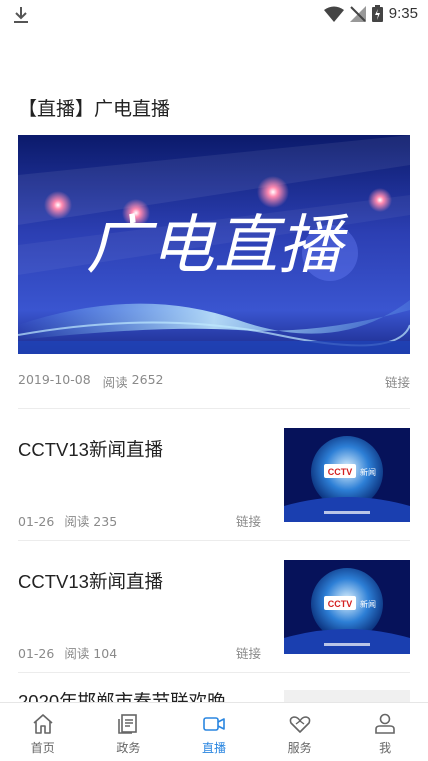  What do you see at coordinates (385, 748) in the screenshot?
I see `tab-label: 我` at bounding box center [385, 748].